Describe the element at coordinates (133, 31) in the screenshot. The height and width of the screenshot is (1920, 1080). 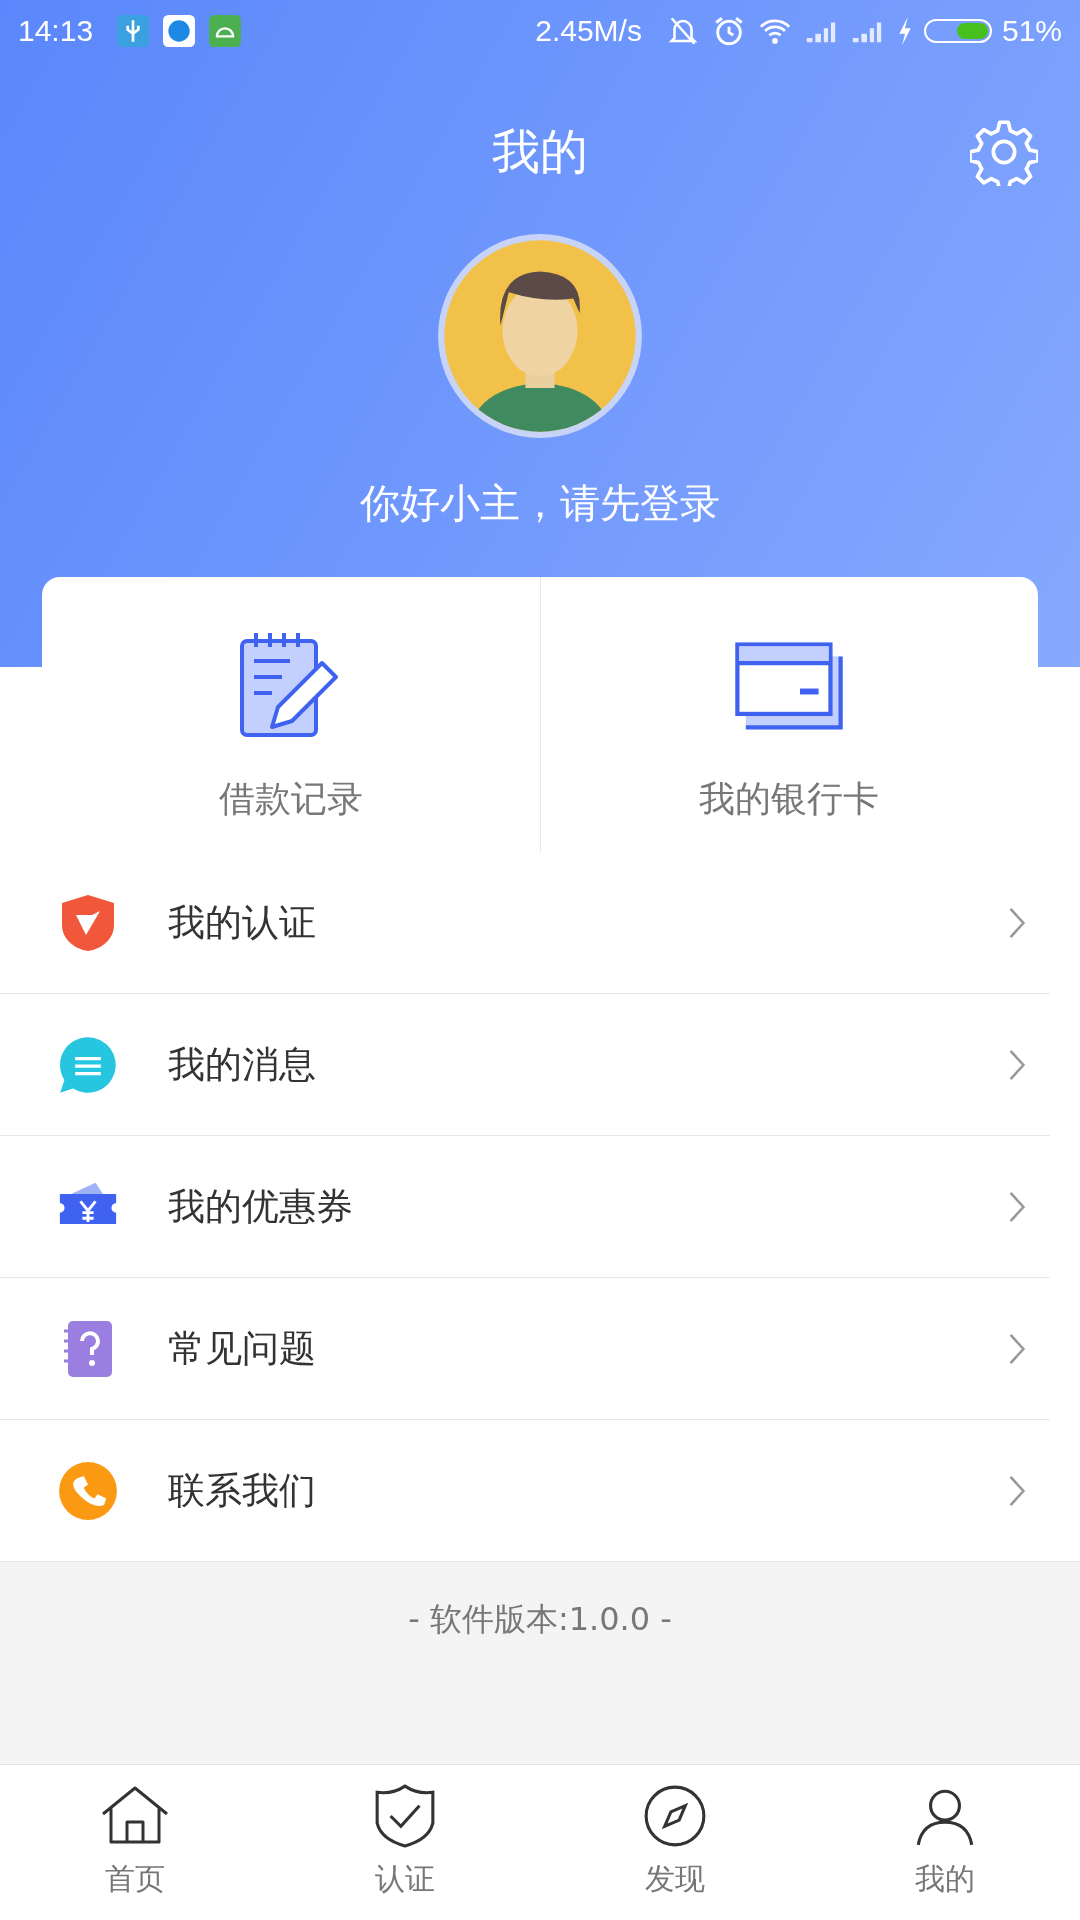
I see `usb-icon` at that location.